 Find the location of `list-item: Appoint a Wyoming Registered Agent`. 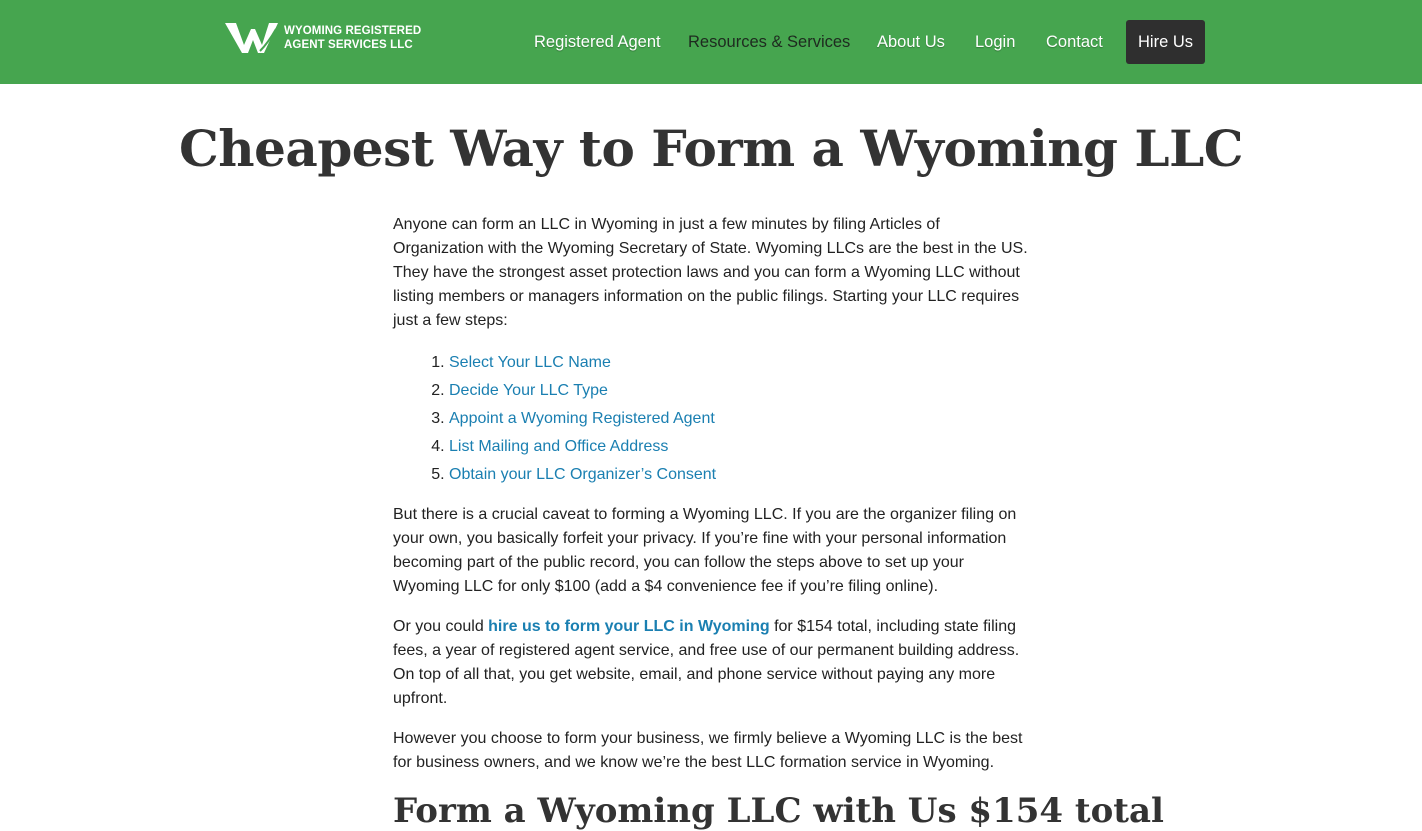

list-item: Appoint a Wyoming Registered Agent is located at coordinates (741, 419).